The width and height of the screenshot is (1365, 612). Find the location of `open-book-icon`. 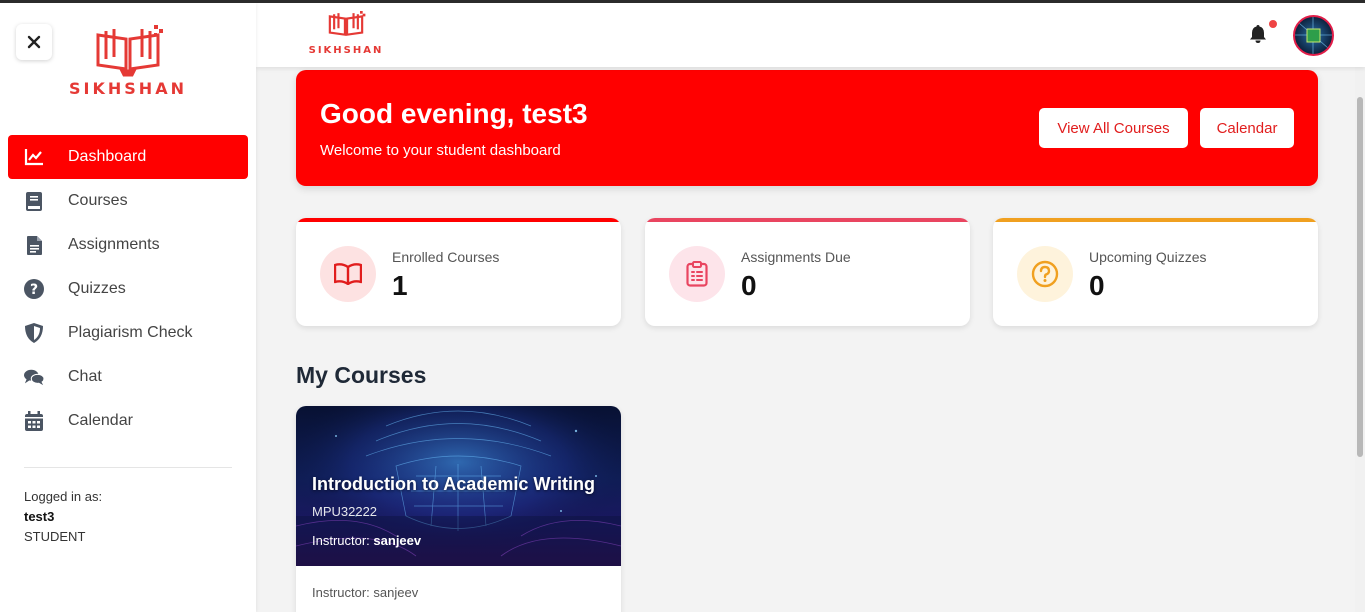

open-book-icon is located at coordinates (348, 274).